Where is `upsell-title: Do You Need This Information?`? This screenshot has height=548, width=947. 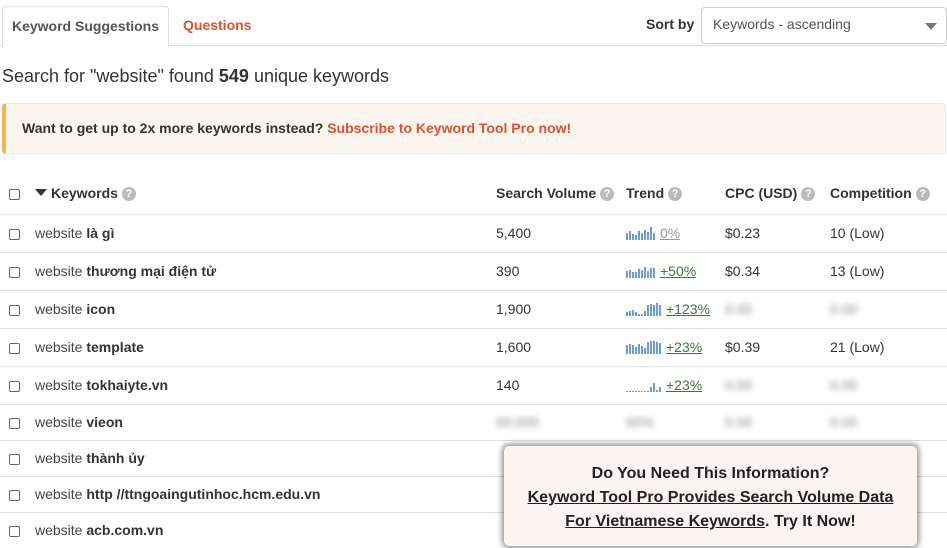 upsell-title: Do You Need This Information? is located at coordinates (710, 473).